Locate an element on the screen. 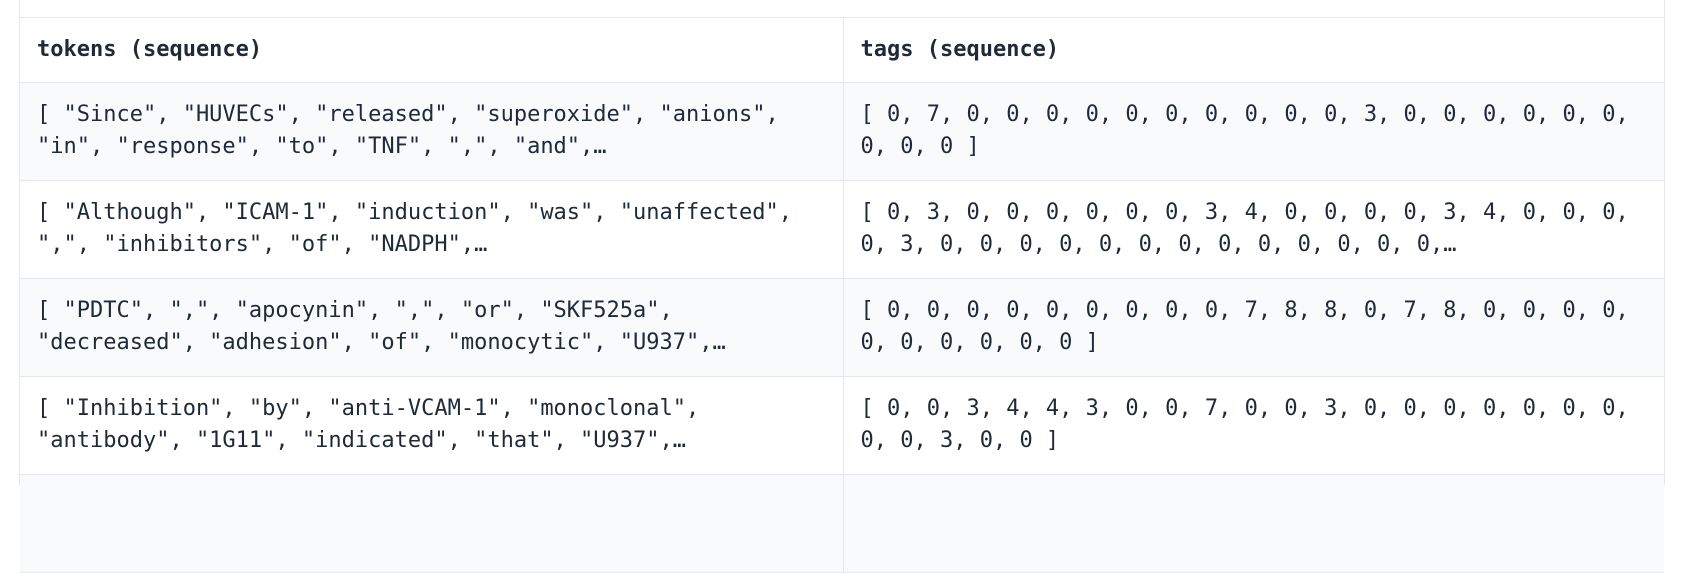  table-top-border is located at coordinates (842, 9).